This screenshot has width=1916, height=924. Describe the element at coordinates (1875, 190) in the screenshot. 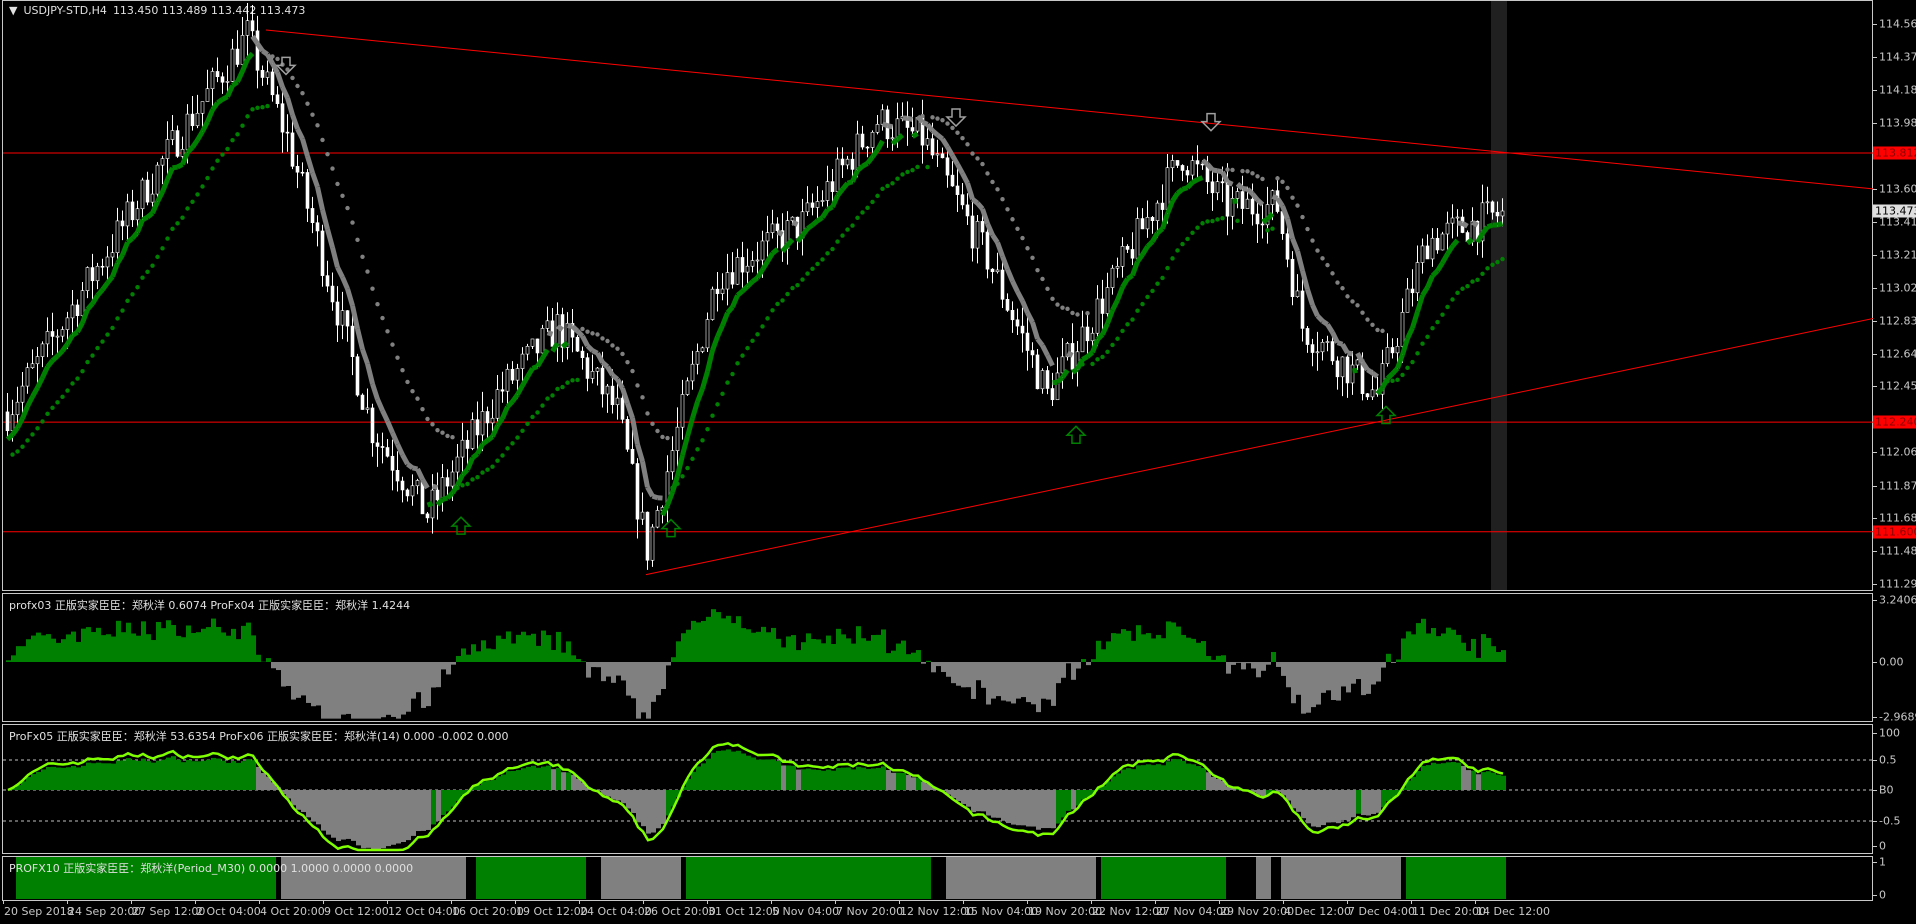

I see `axis-tick` at that location.